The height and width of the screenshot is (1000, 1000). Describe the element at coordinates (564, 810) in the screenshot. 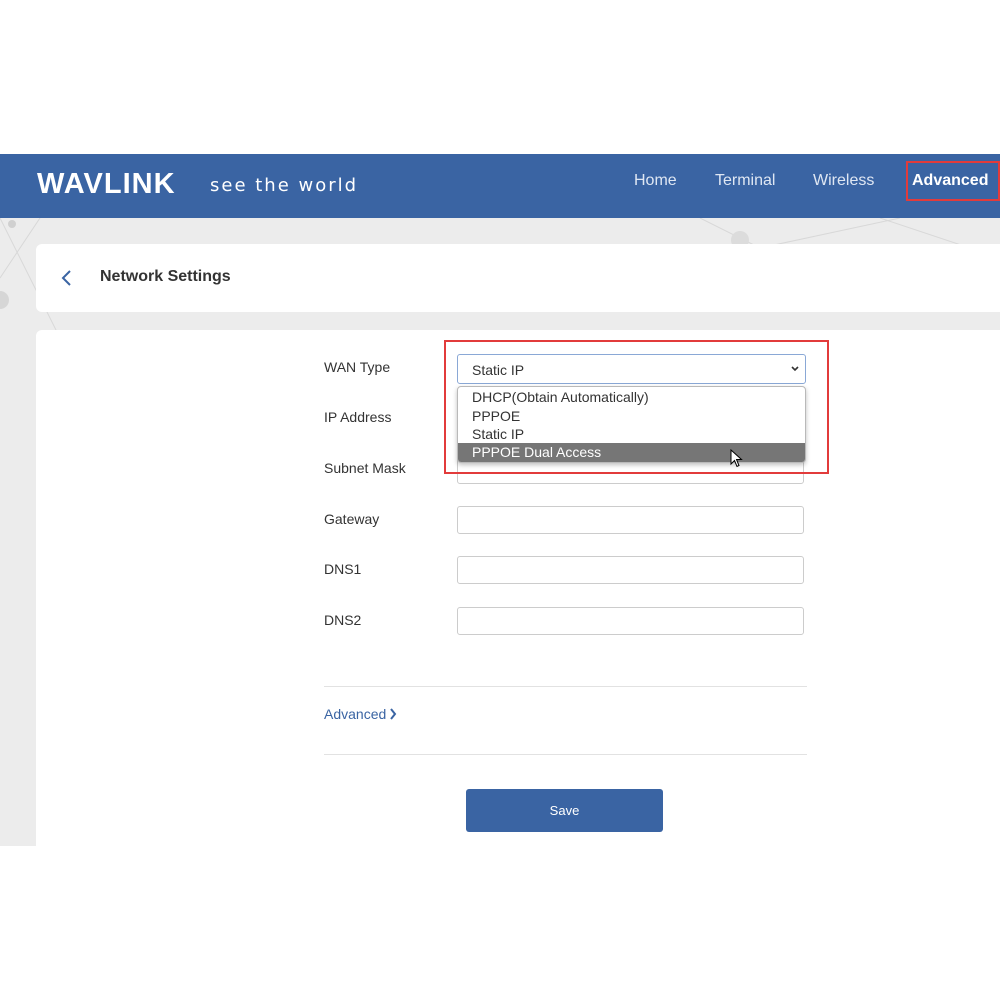

I see `save-button: Save` at that location.